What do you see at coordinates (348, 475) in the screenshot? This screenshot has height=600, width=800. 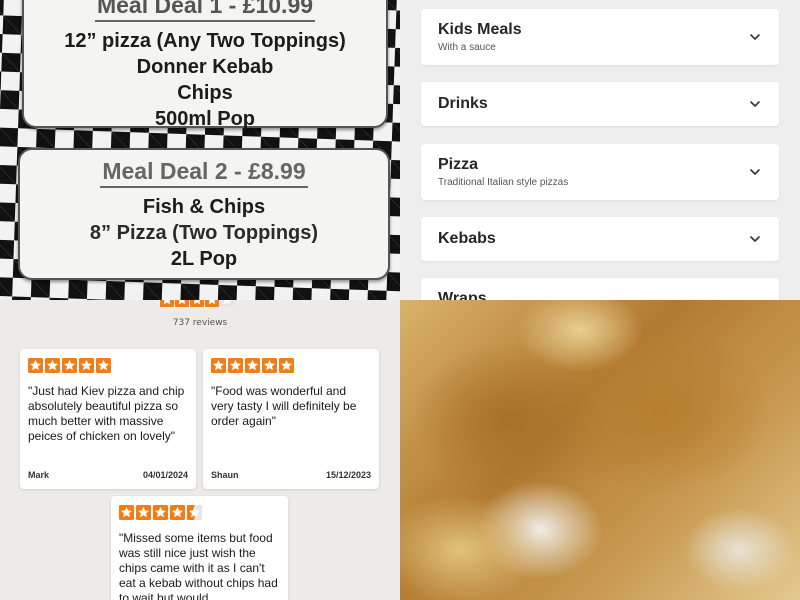 I see `review-date: 15/12/2023` at bounding box center [348, 475].